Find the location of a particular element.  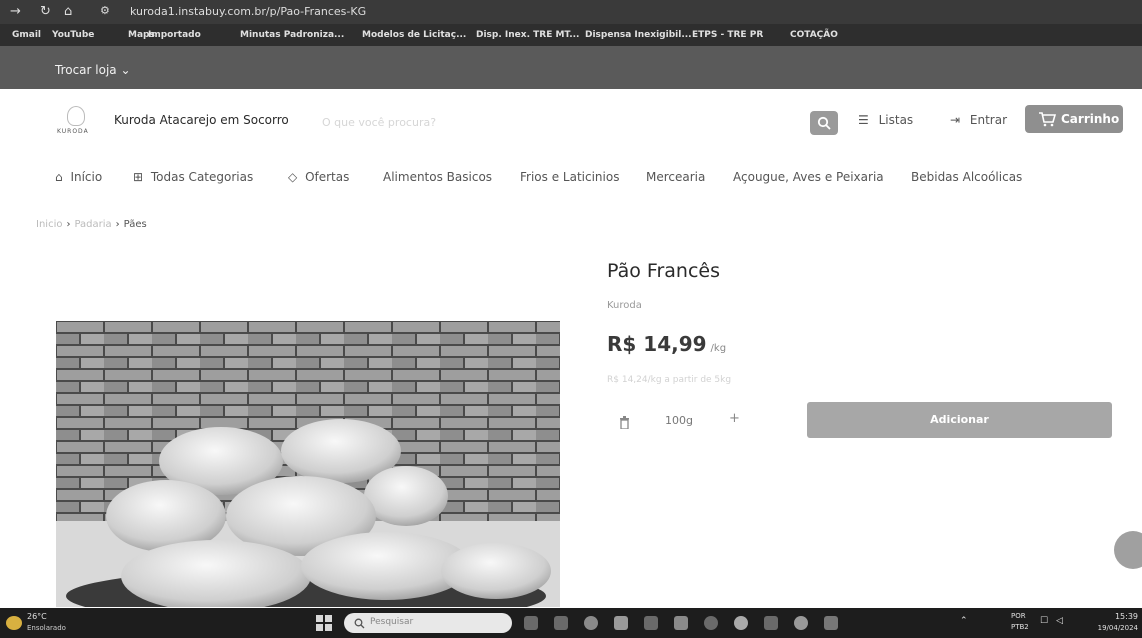

logo-text: KURODA is located at coordinates (73, 131).